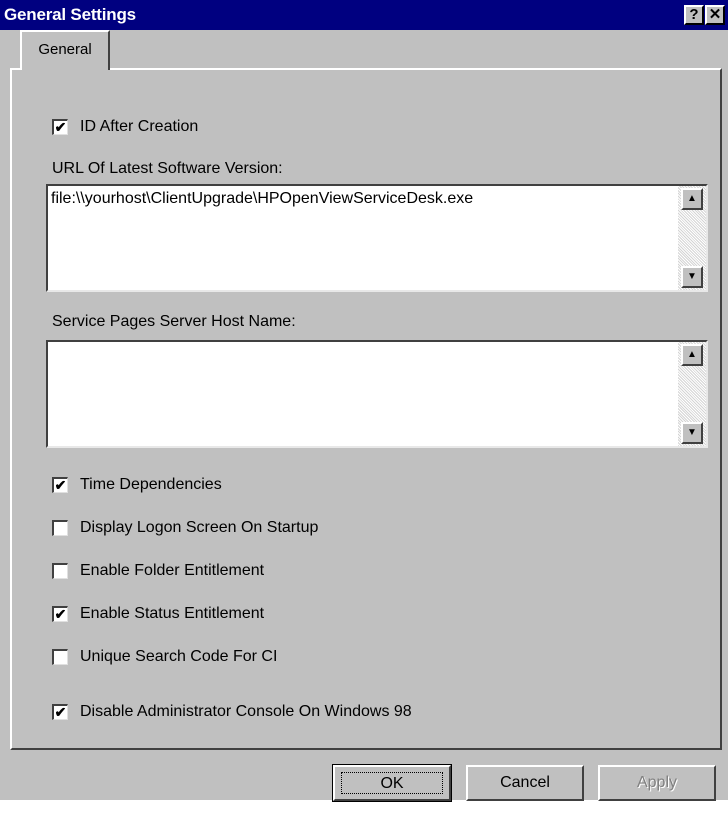 This screenshot has height=815, width=728. I want to click on service-pages-host-label: Service Pages Server Host Name:, so click(174, 321).